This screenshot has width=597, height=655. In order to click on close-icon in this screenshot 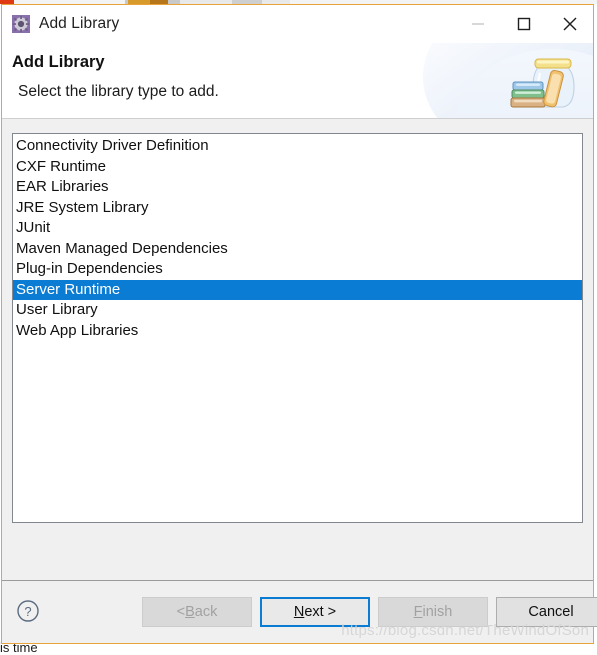, I will do `click(570, 24)`.